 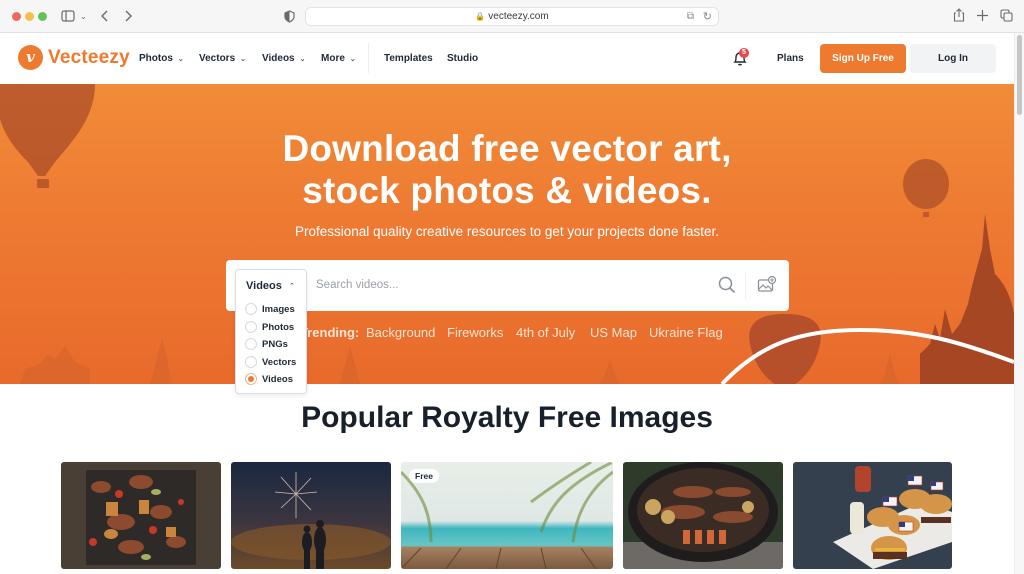 I want to click on plans-link: Plans, so click(x=790, y=58).